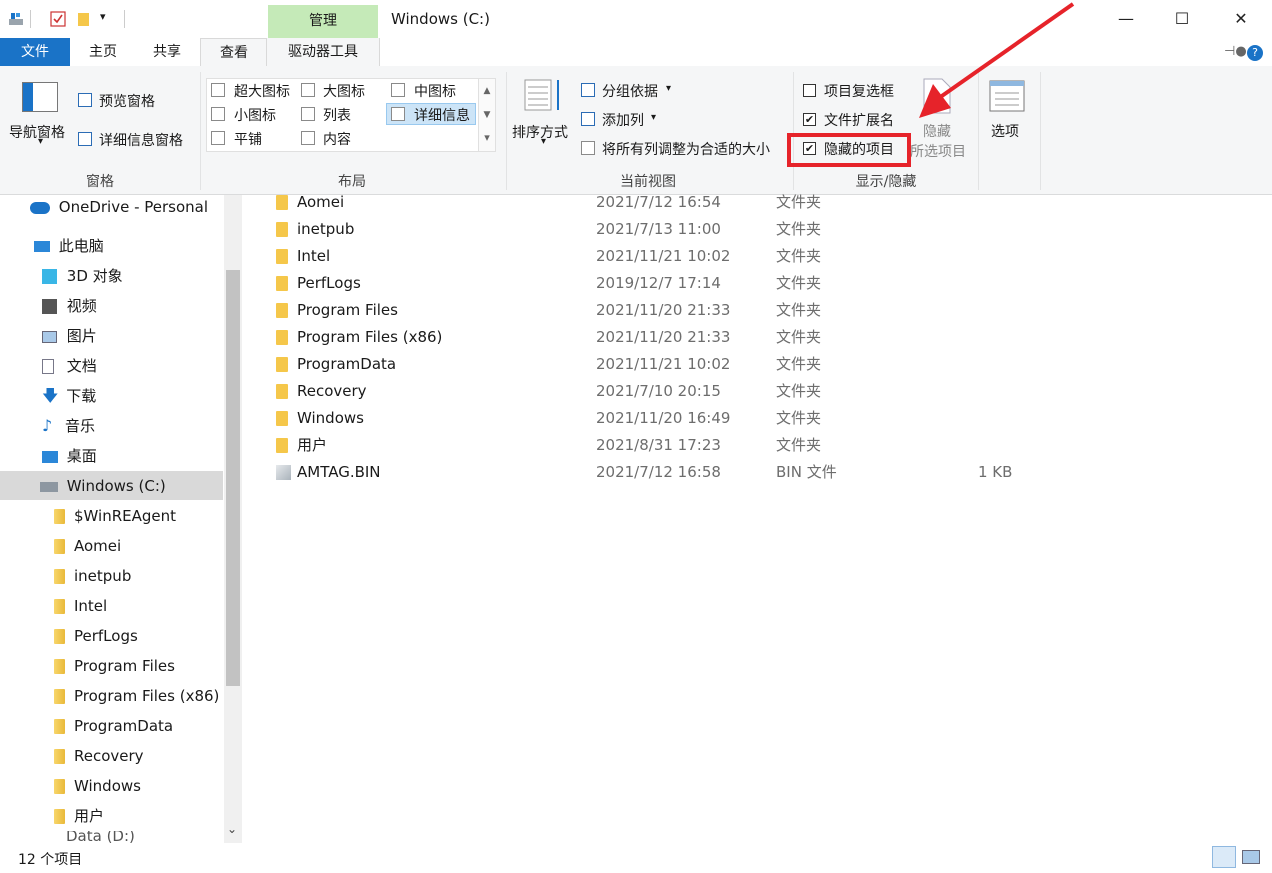 Image resolution: width=1272 pixels, height=873 pixels. What do you see at coordinates (859, 120) in the screenshot?
I see `file-extensions-label: 文件扩展名` at bounding box center [859, 120].